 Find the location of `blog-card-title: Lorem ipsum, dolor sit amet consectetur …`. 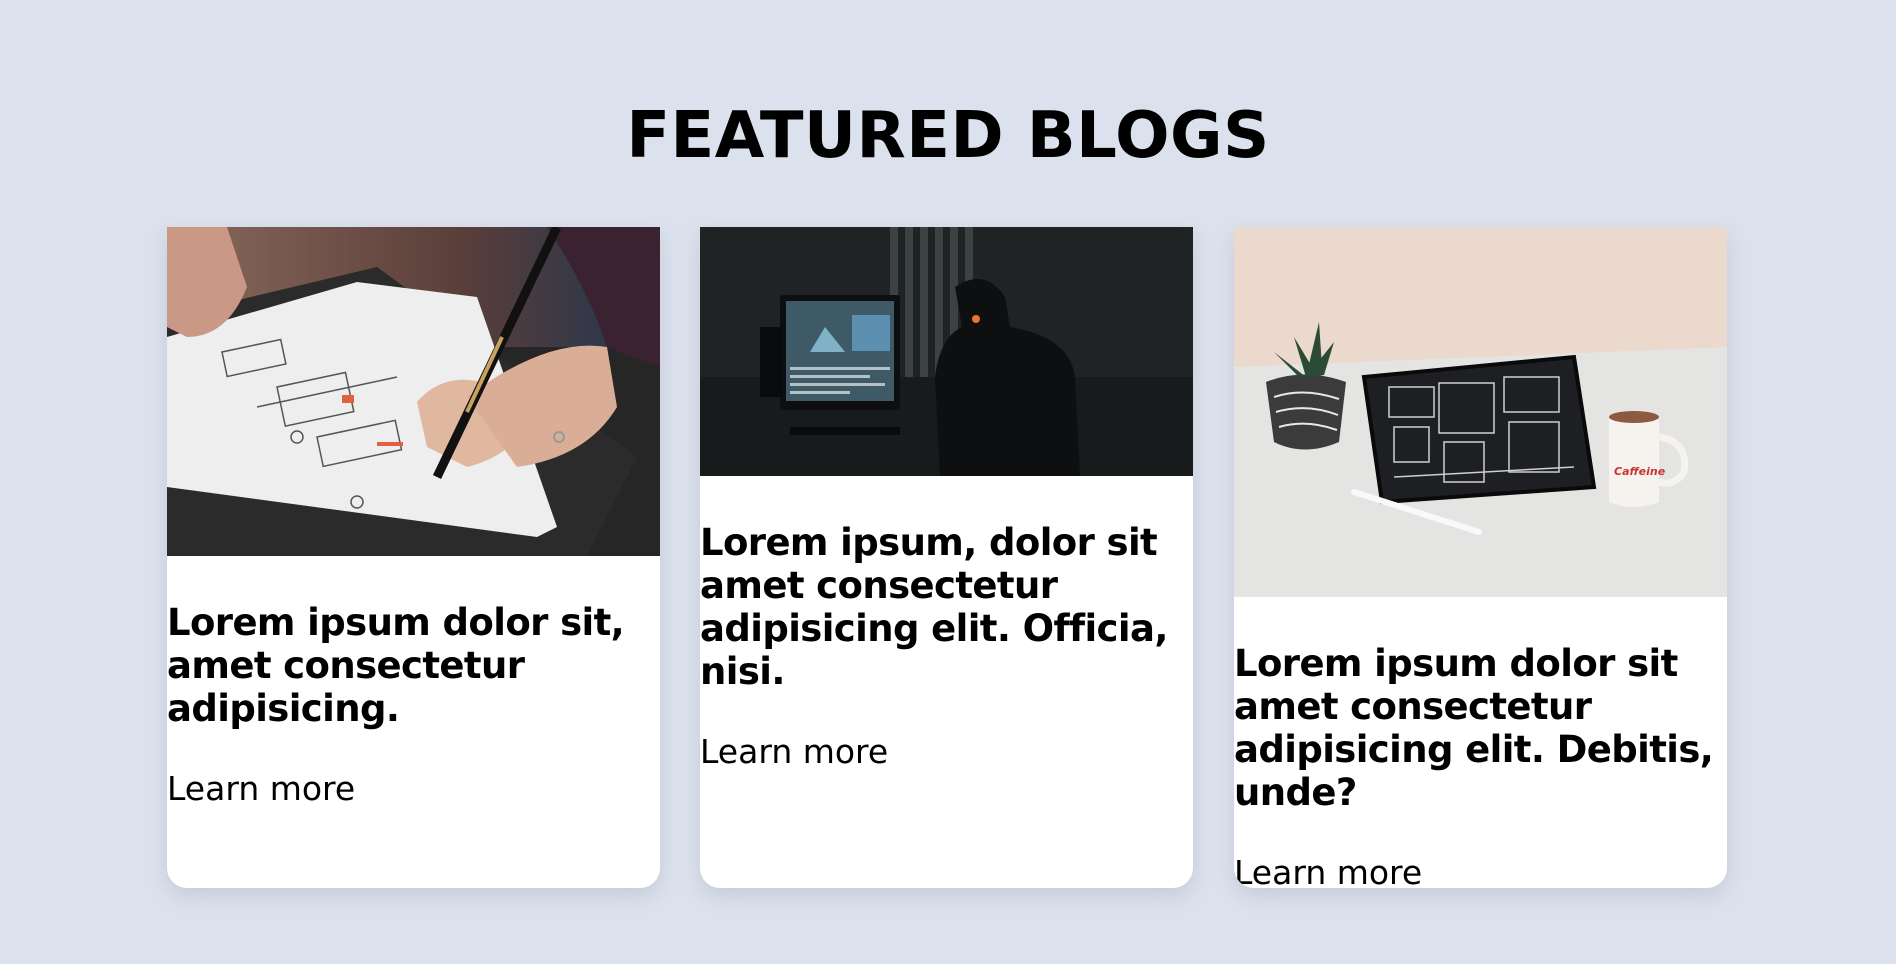

blog-card-title: Lorem ipsum, dolor sit amet consectetur … is located at coordinates (934, 607).